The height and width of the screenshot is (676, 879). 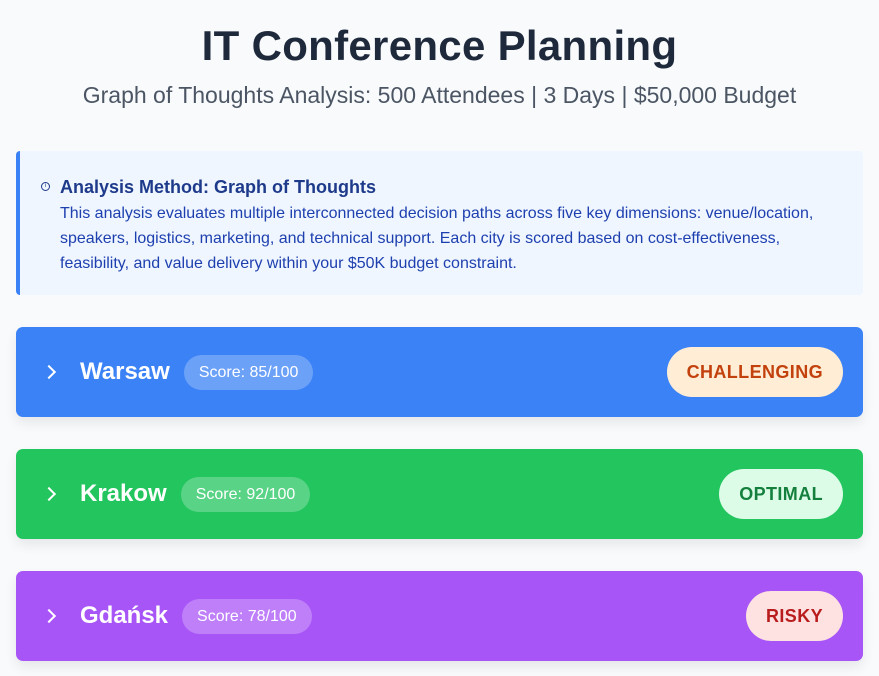 What do you see at coordinates (781, 494) in the screenshot?
I see `status-badge: OPTIMAL` at bounding box center [781, 494].